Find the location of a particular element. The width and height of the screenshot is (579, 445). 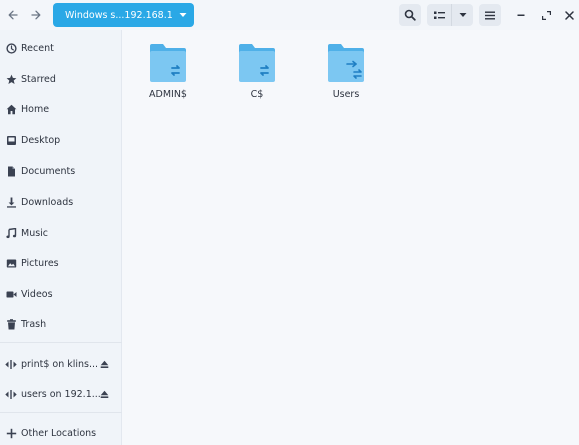

maximize-button is located at coordinates (546, 15).